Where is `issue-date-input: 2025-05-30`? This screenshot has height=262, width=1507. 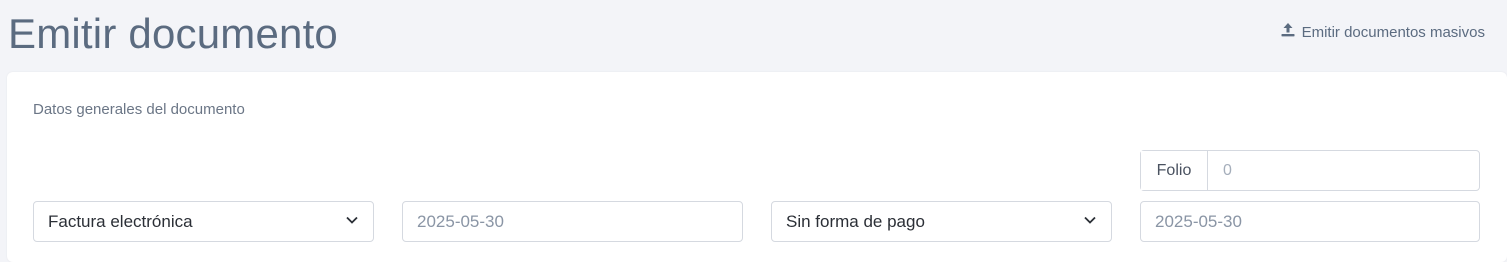 issue-date-input: 2025-05-30 is located at coordinates (572, 221).